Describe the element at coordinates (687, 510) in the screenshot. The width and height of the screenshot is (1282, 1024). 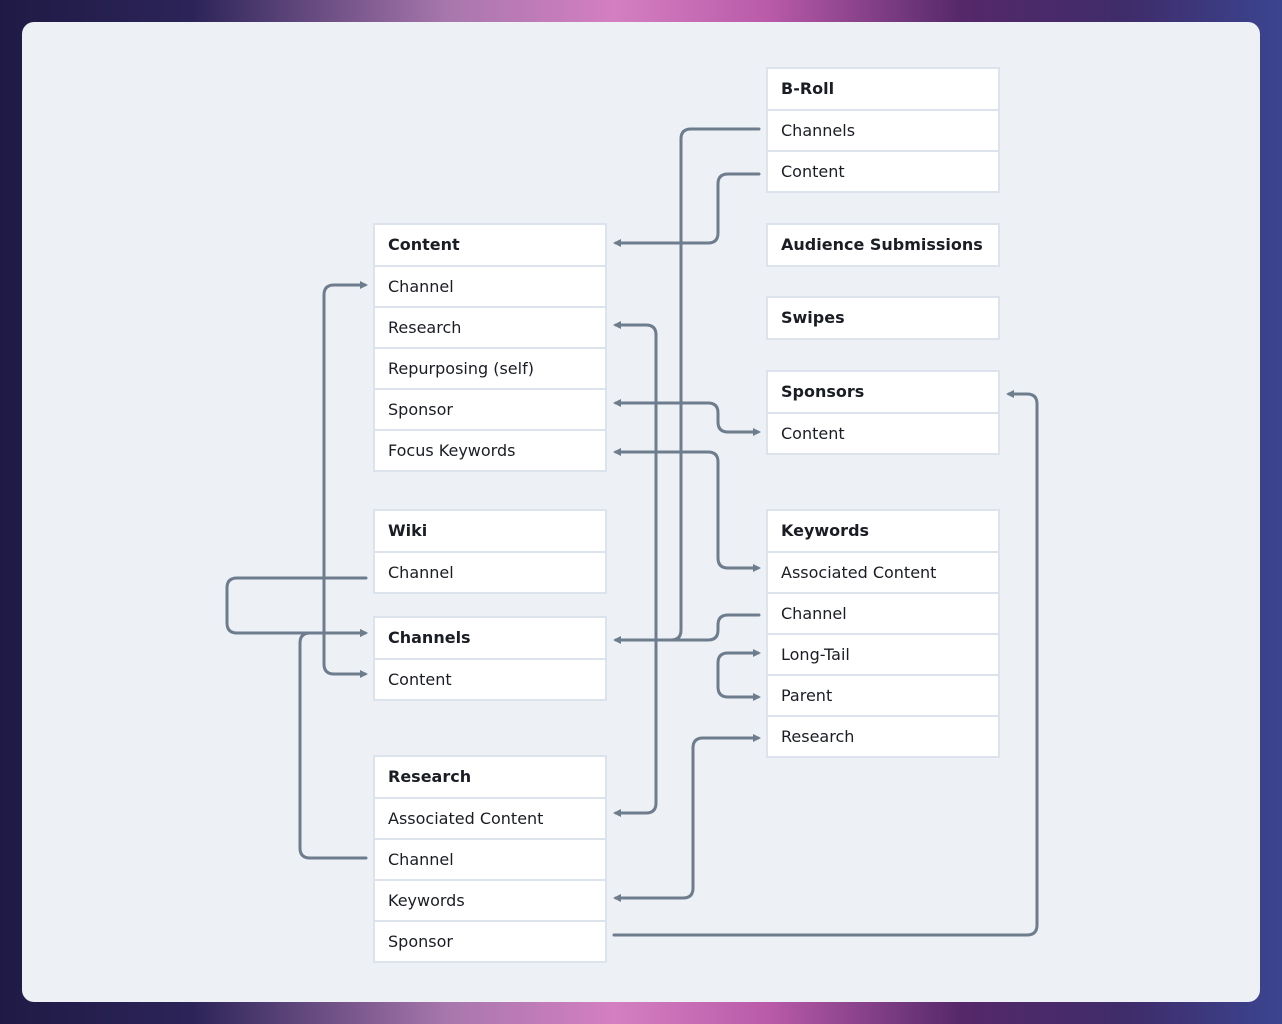
I see `connector-focus-keywords` at that location.